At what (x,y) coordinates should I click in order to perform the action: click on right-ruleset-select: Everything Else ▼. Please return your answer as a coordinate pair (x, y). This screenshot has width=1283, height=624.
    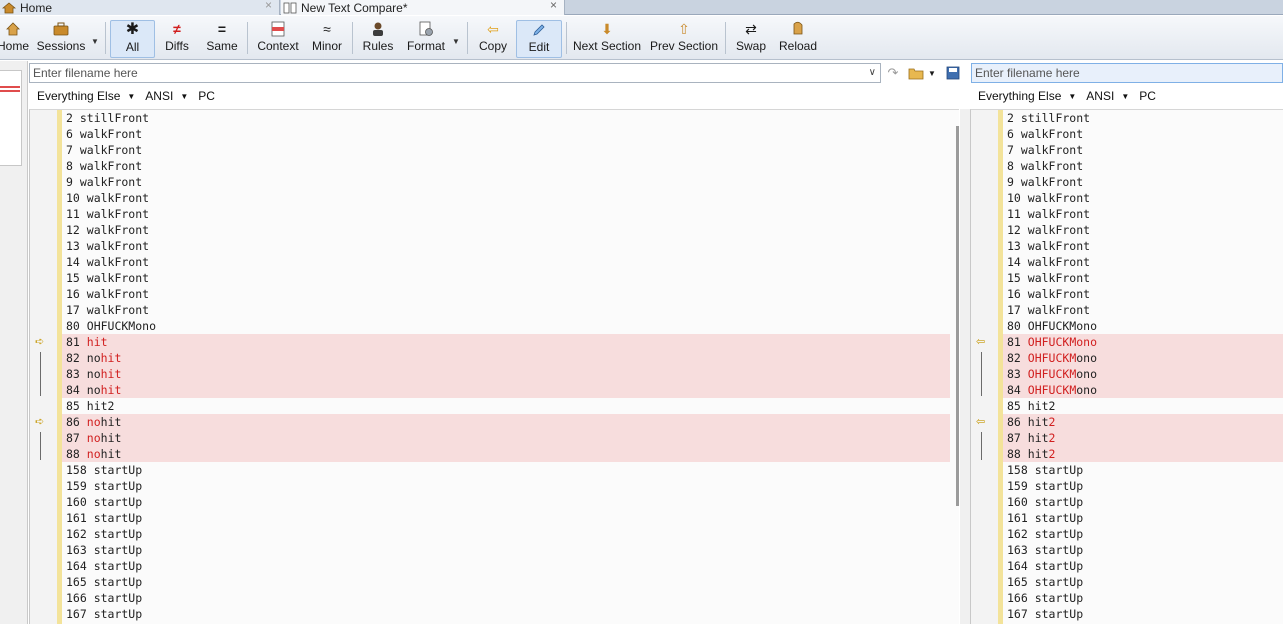
    Looking at the image, I should click on (1027, 96).